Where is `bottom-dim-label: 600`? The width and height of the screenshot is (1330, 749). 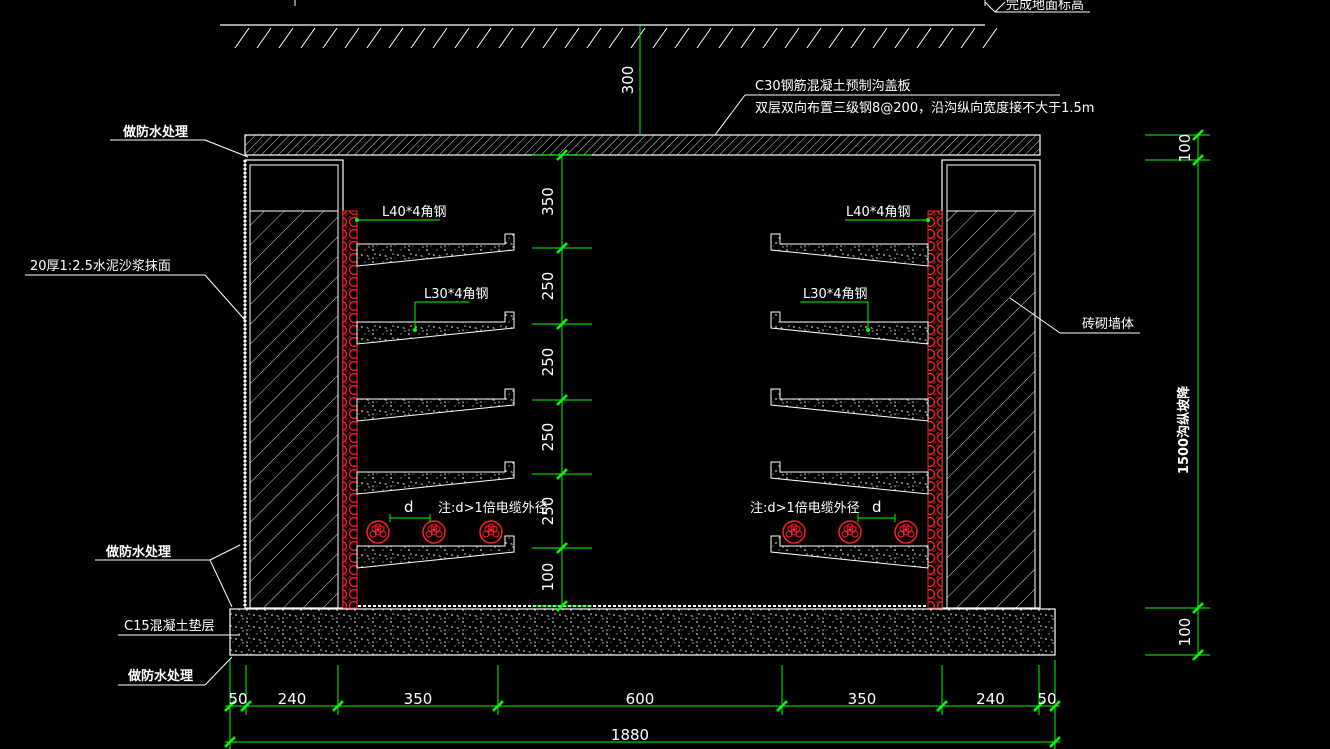 bottom-dim-label: 600 is located at coordinates (640, 699).